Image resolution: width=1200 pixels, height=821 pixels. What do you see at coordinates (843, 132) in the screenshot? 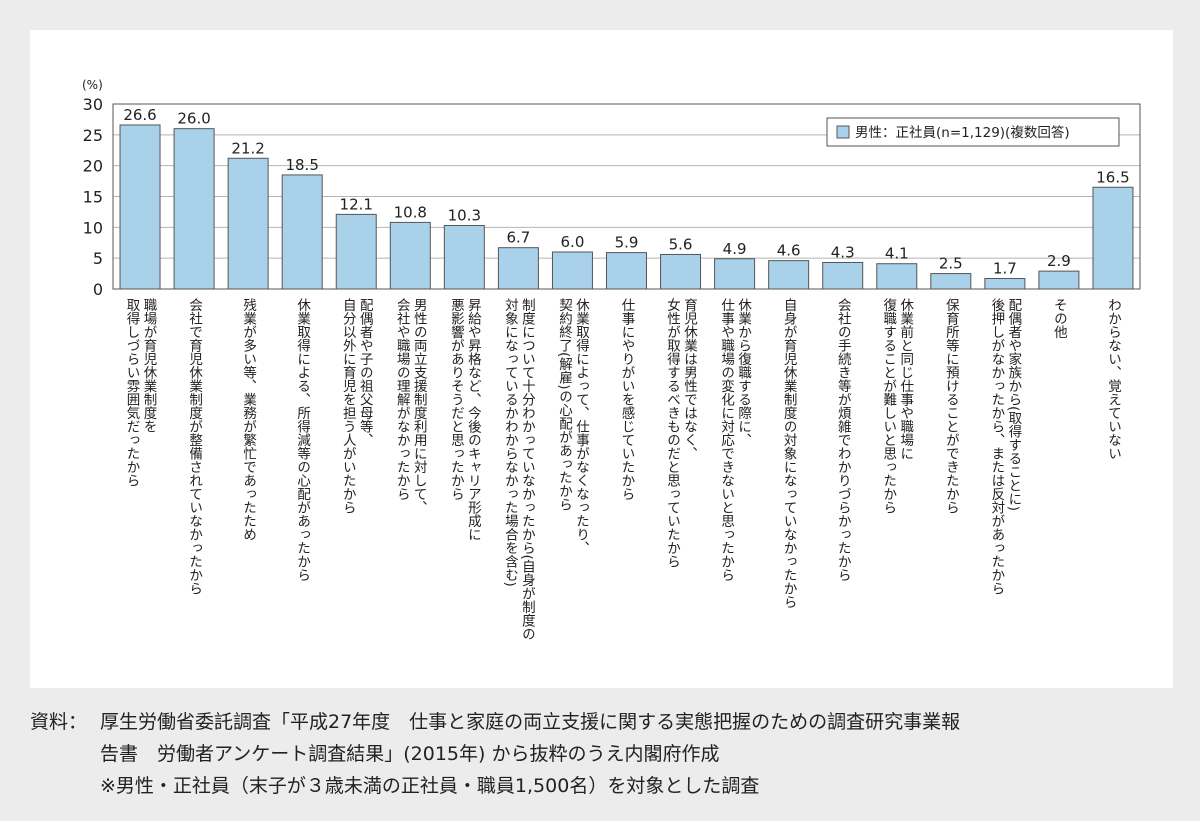
I see `legend-swatch` at bounding box center [843, 132].